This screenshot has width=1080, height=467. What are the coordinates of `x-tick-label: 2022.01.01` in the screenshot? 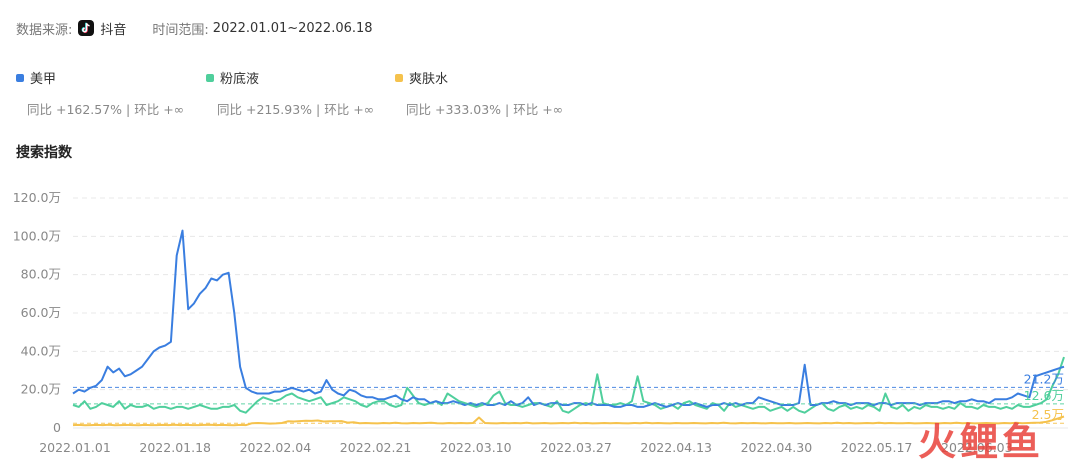 It's located at (75, 447).